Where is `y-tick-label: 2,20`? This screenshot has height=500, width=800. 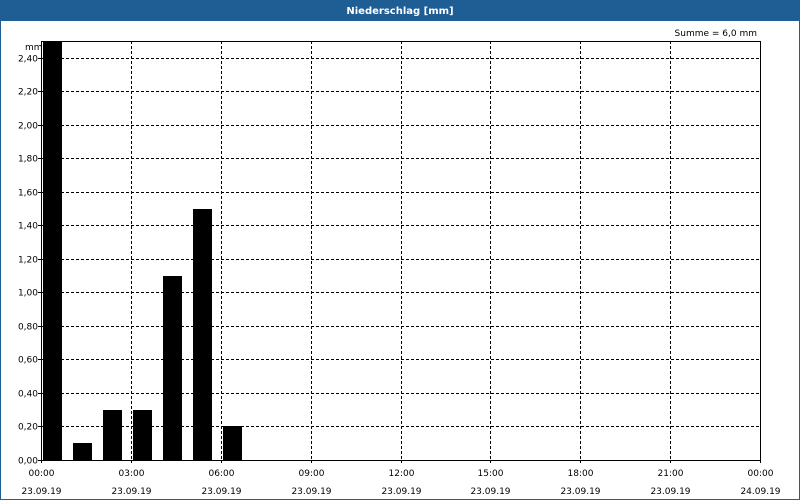 y-tick-label: 2,20 is located at coordinates (28, 93).